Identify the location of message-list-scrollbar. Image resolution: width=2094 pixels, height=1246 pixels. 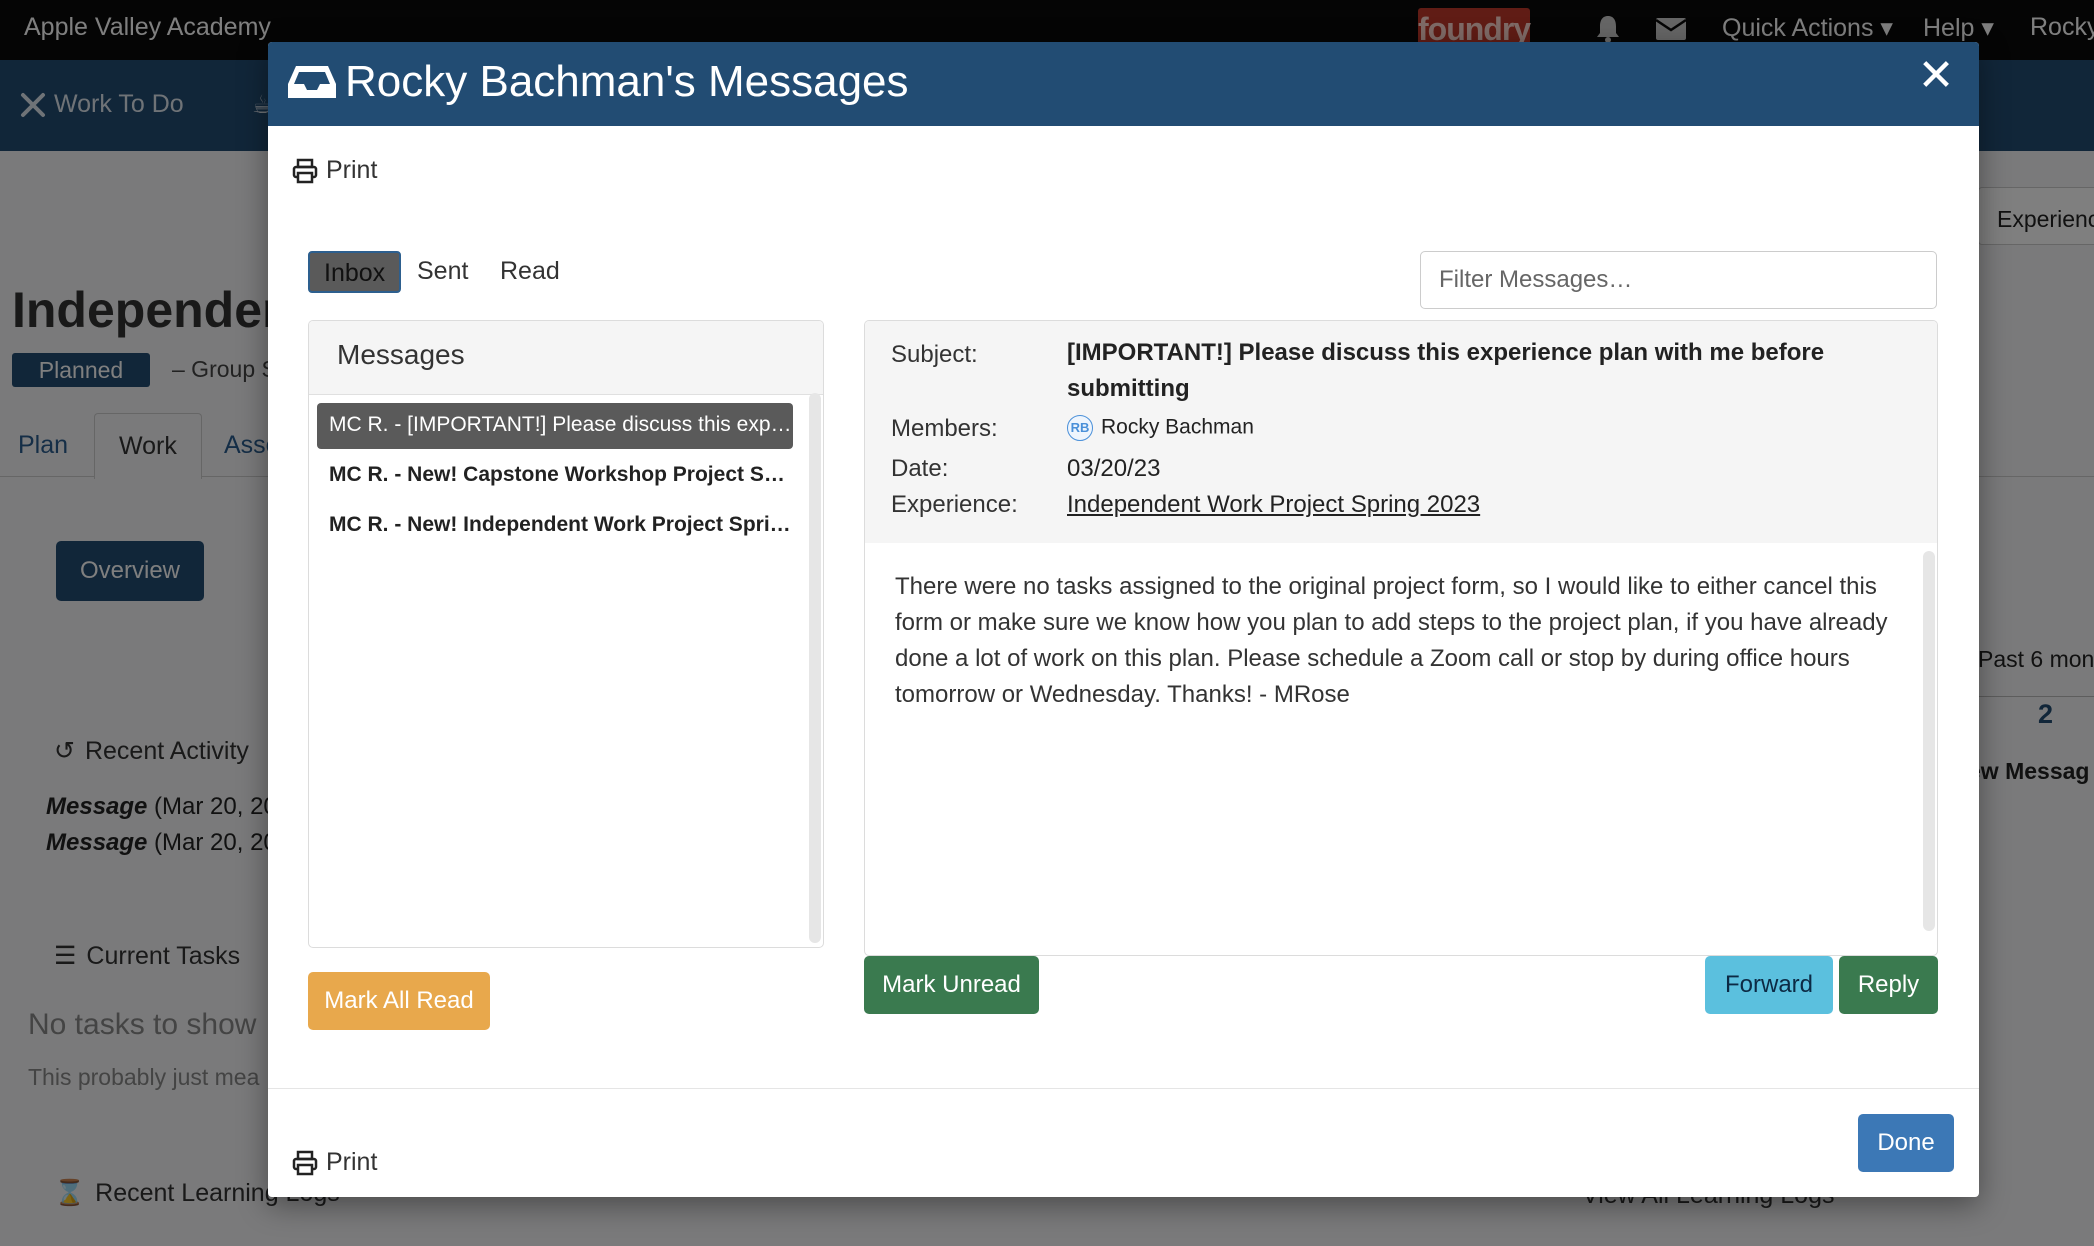
(815, 668).